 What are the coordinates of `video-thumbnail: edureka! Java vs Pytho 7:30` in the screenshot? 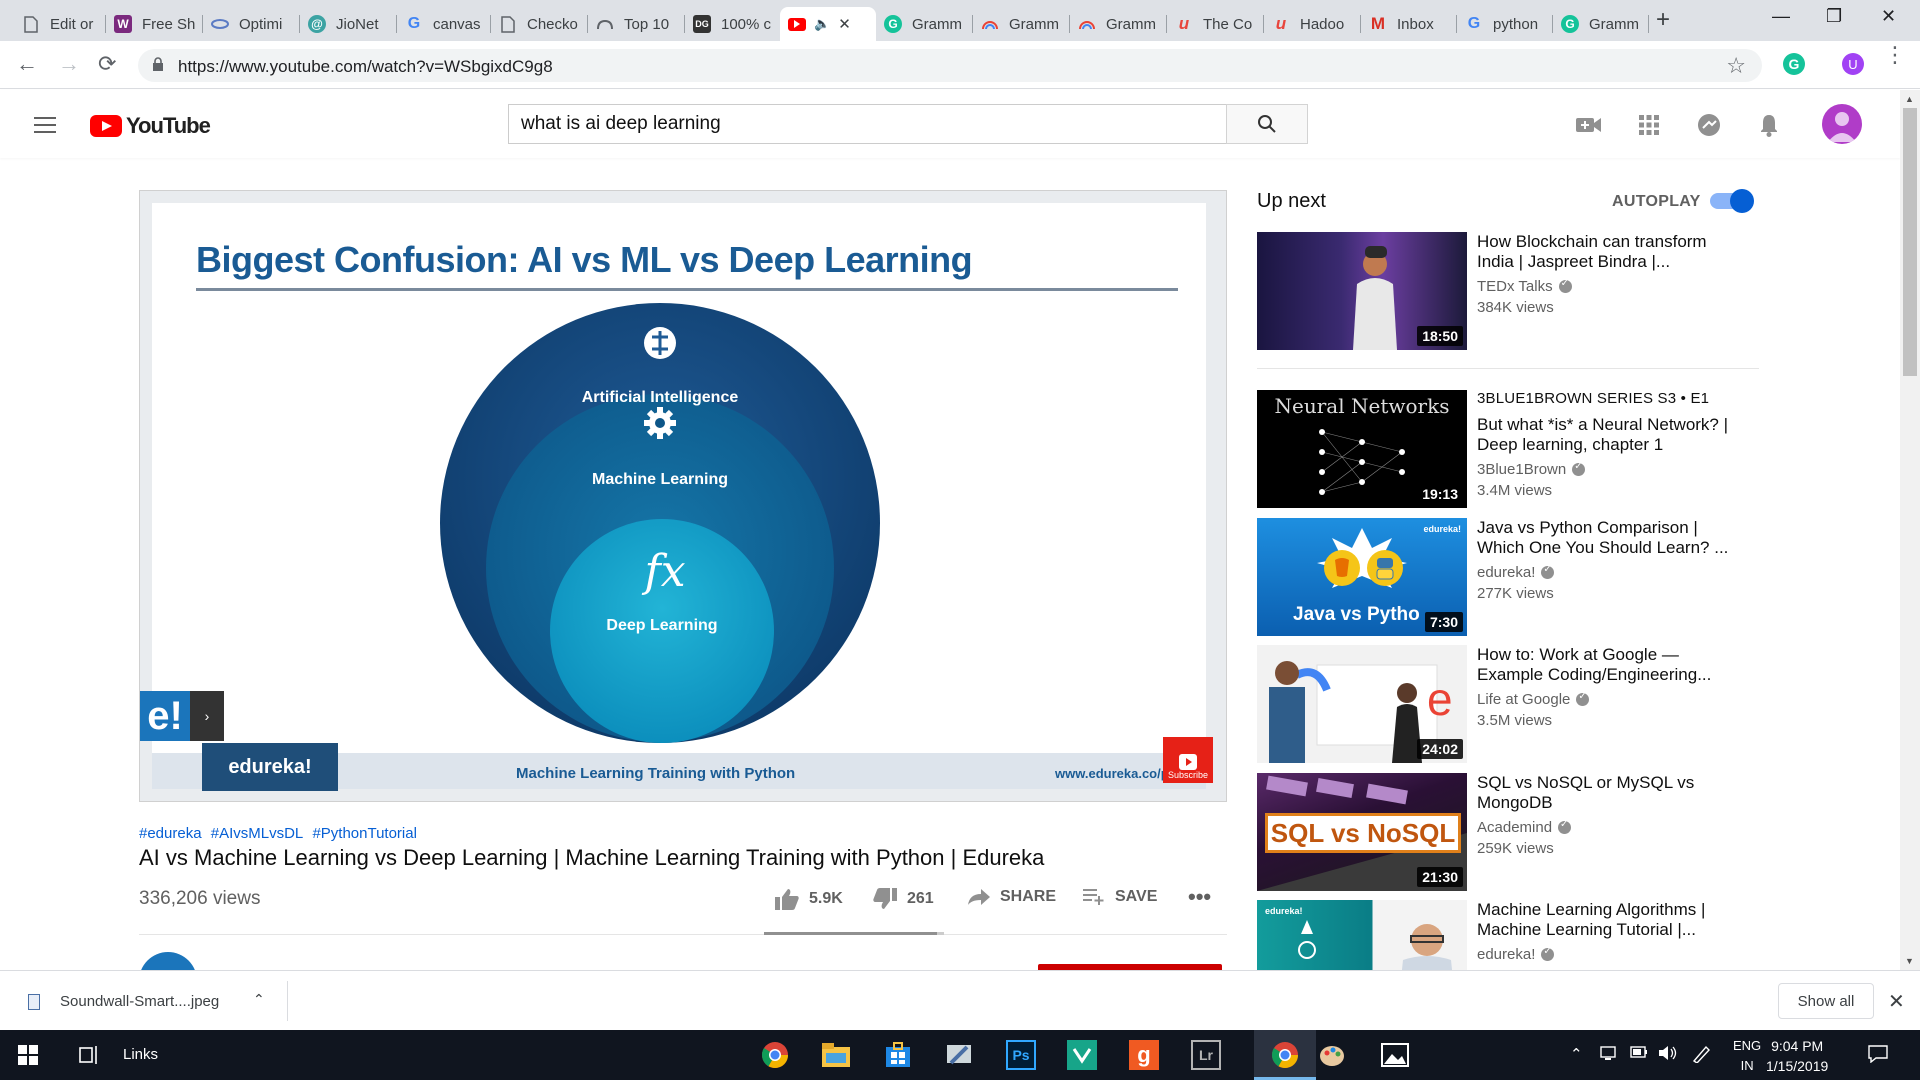 It's located at (1362, 577).